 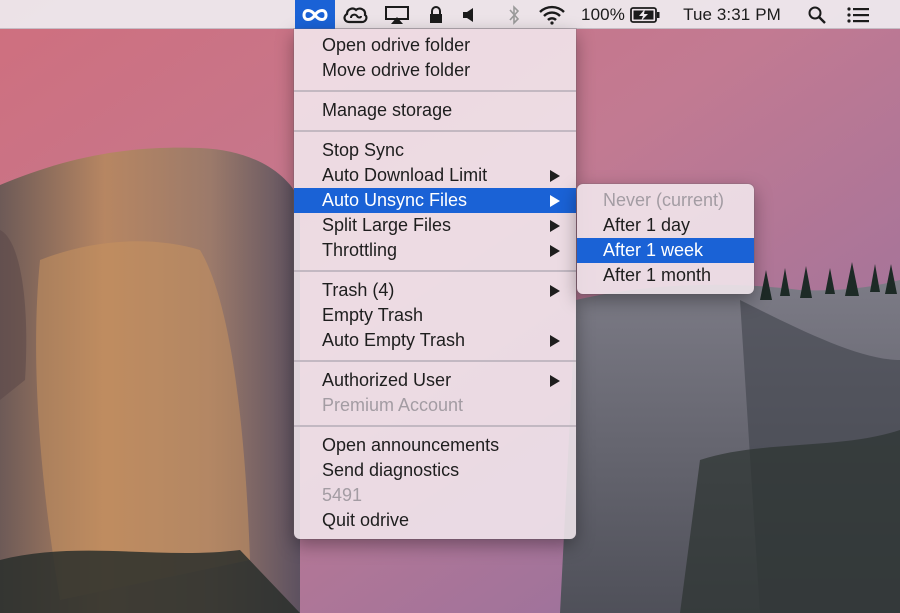 I want to click on volume-icon, so click(x=469, y=14).